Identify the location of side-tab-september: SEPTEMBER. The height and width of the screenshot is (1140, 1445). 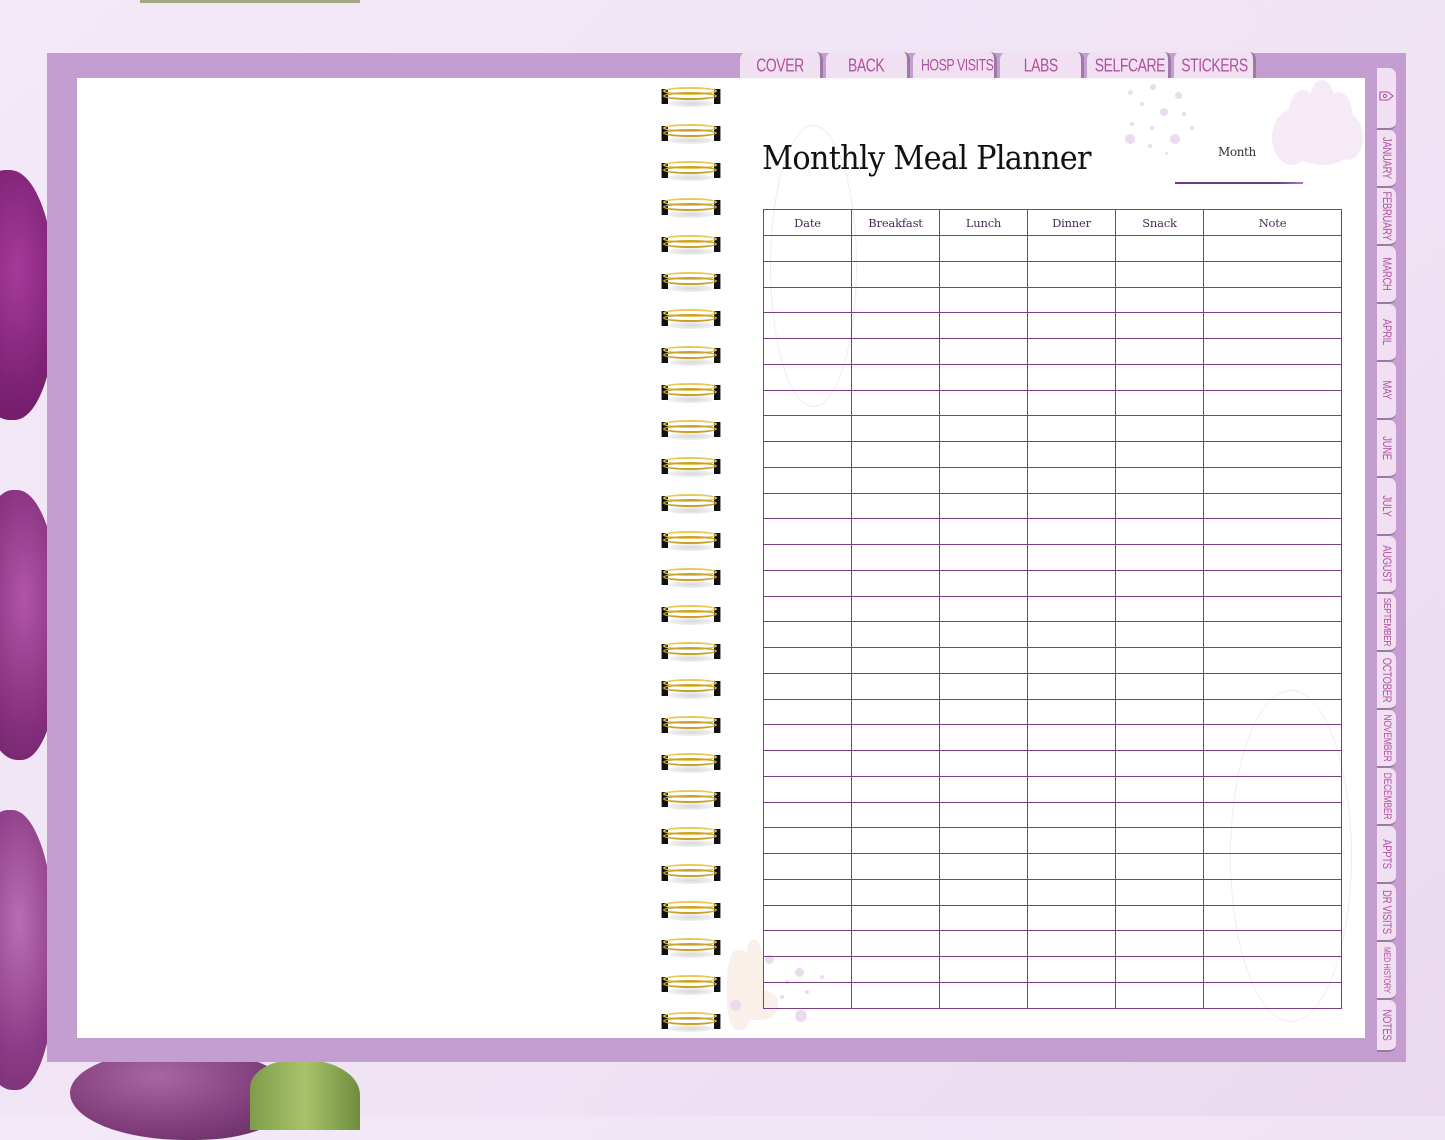
(1386, 623).